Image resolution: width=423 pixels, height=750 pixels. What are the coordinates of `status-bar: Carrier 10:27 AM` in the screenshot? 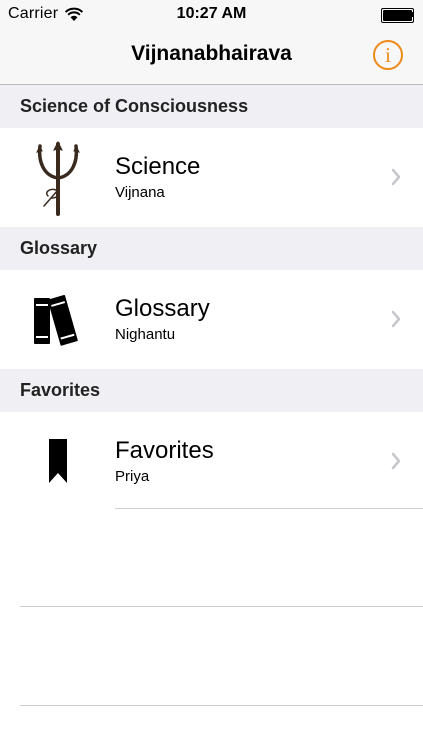 It's located at (211, 14).